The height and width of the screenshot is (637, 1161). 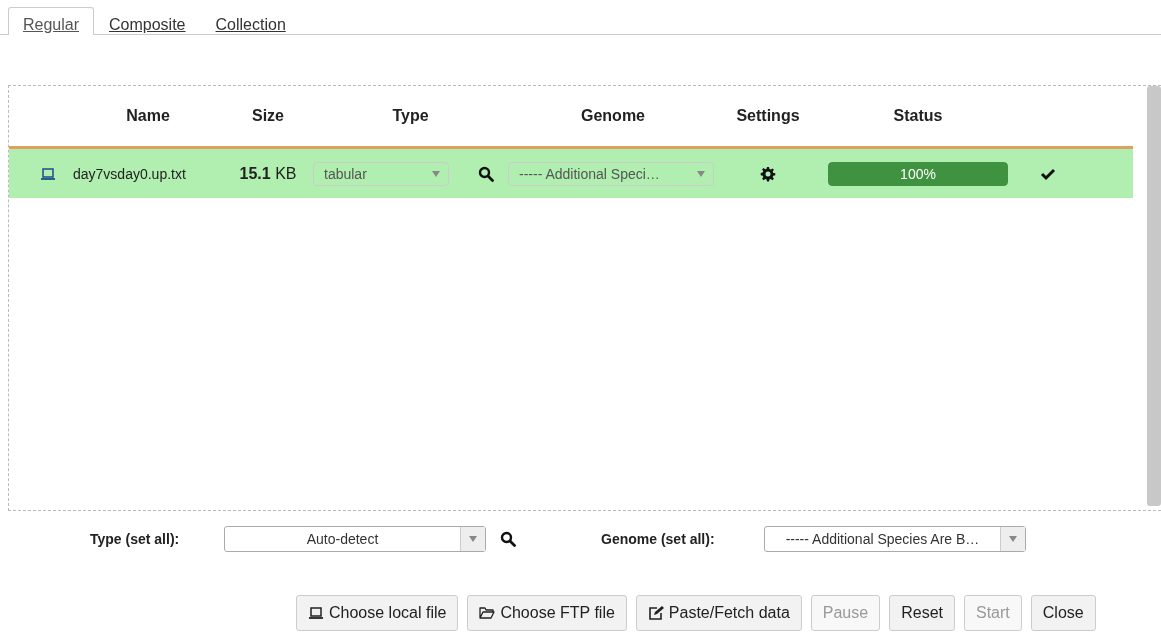 I want to click on tab: Composite, so click(x=147, y=21).